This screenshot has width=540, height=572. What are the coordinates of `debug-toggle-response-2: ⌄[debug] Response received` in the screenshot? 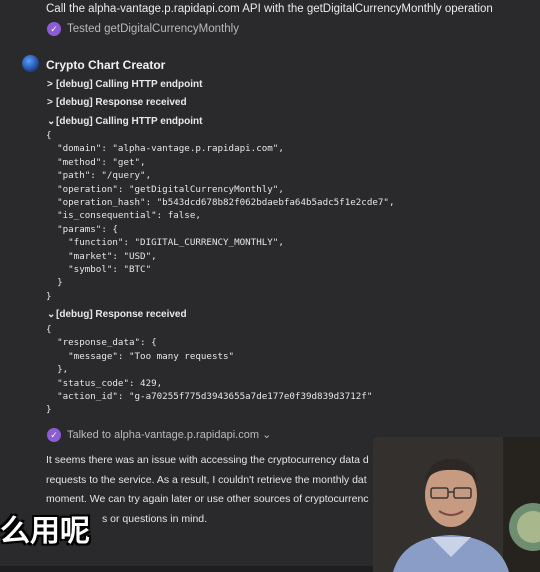 It's located at (117, 314).